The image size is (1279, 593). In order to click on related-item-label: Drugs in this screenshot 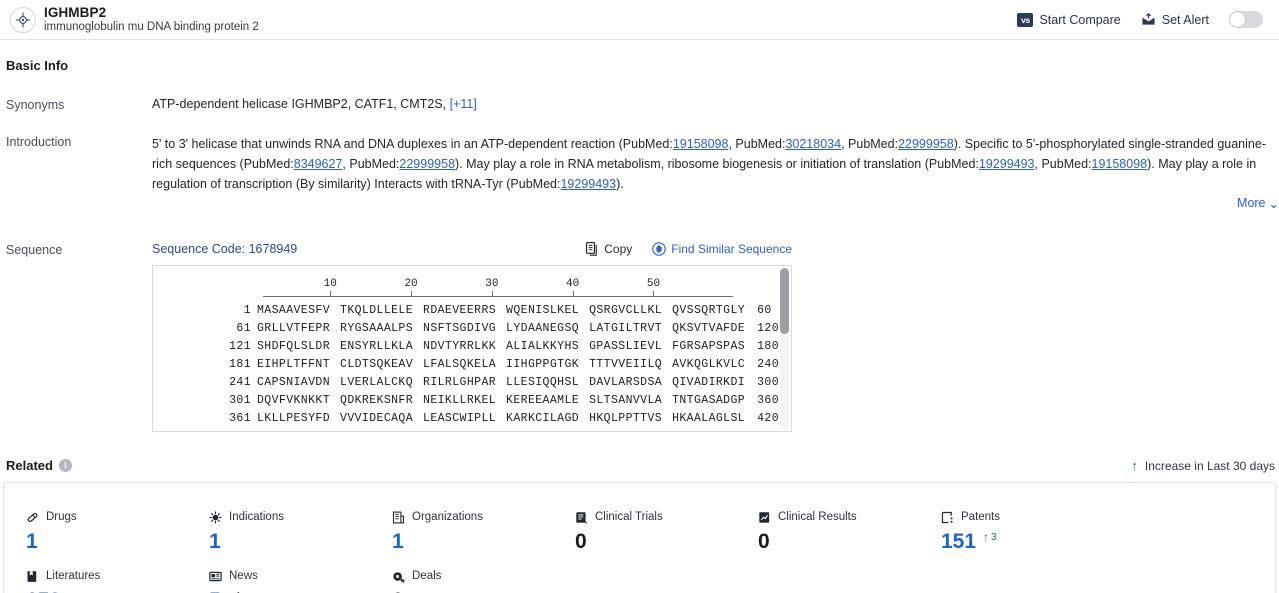, I will do `click(61, 517)`.